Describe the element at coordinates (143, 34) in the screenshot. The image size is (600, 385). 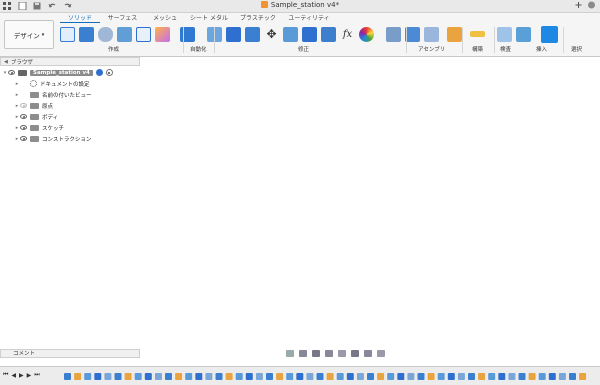
I see `box-icon` at that location.